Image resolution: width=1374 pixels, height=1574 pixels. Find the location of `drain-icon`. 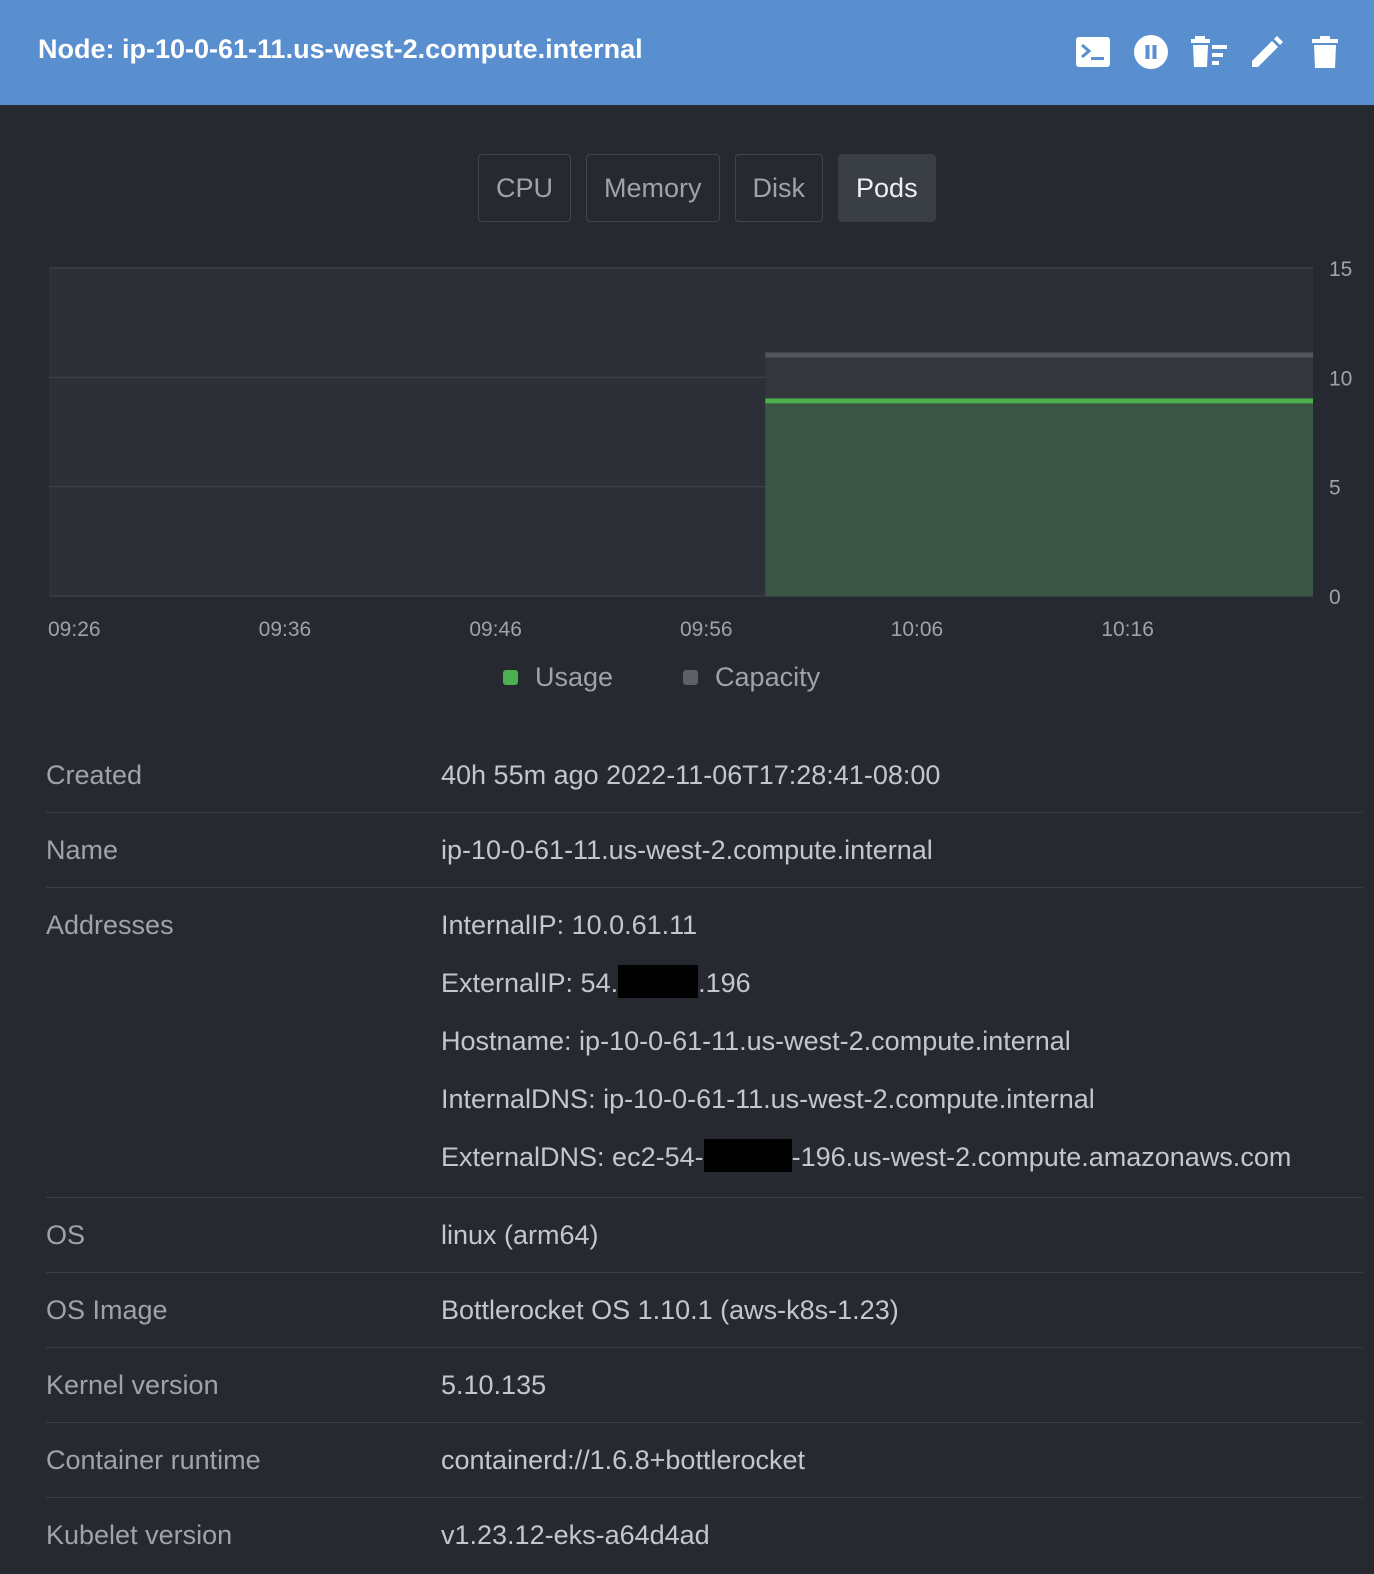

drain-icon is located at coordinates (1209, 52).